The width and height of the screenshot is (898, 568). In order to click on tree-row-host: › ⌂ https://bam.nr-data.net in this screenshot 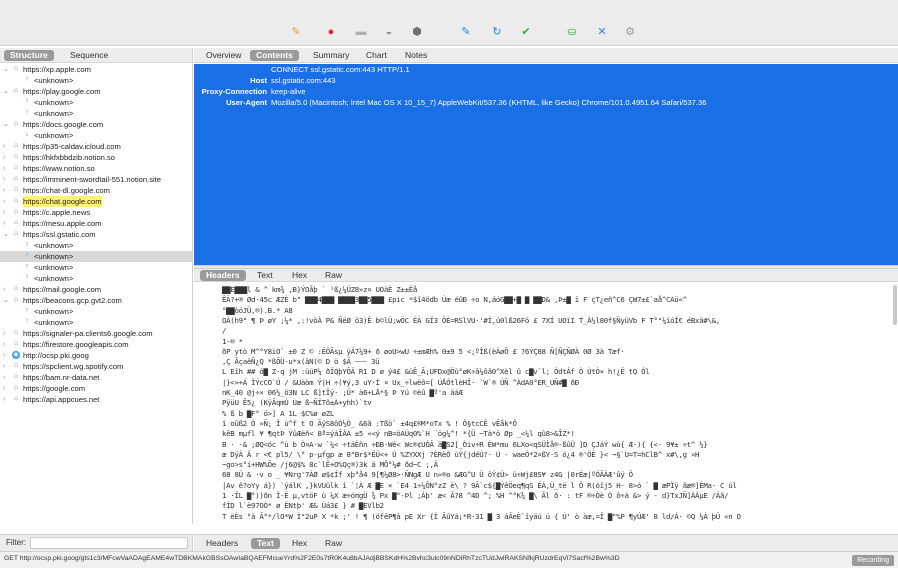, I will do `click(96, 377)`.